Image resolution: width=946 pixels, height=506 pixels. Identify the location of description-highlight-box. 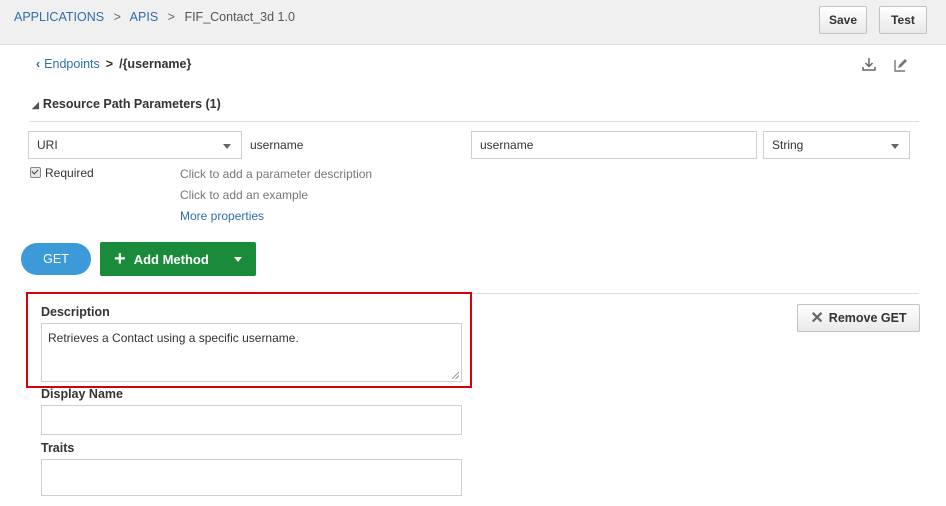
(249, 340).